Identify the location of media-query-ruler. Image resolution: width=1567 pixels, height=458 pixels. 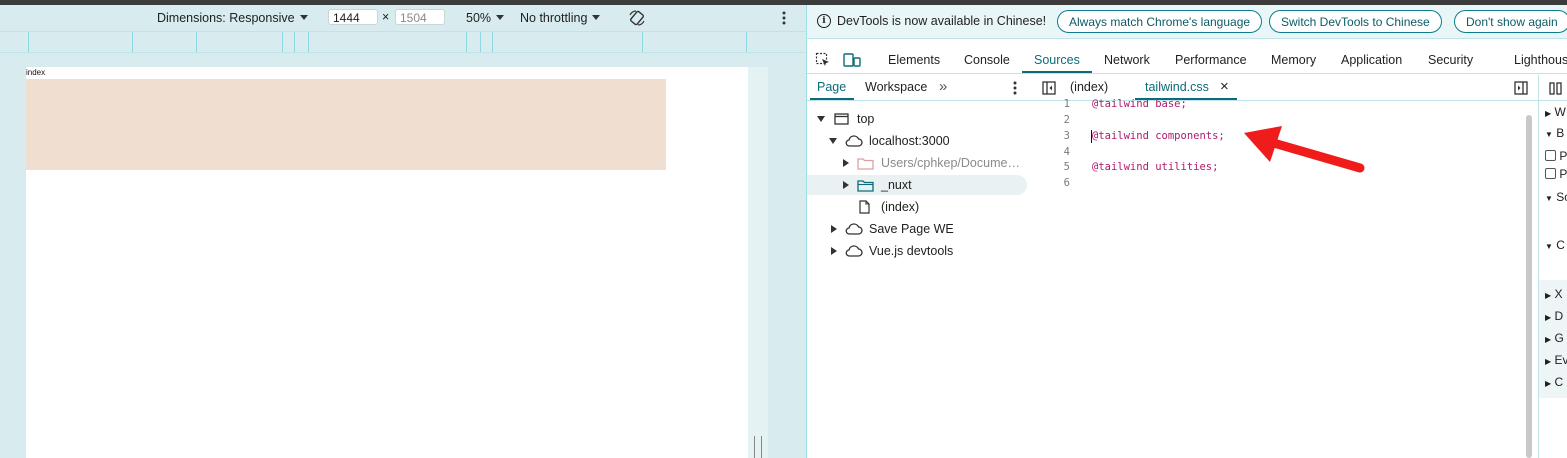
(403, 42).